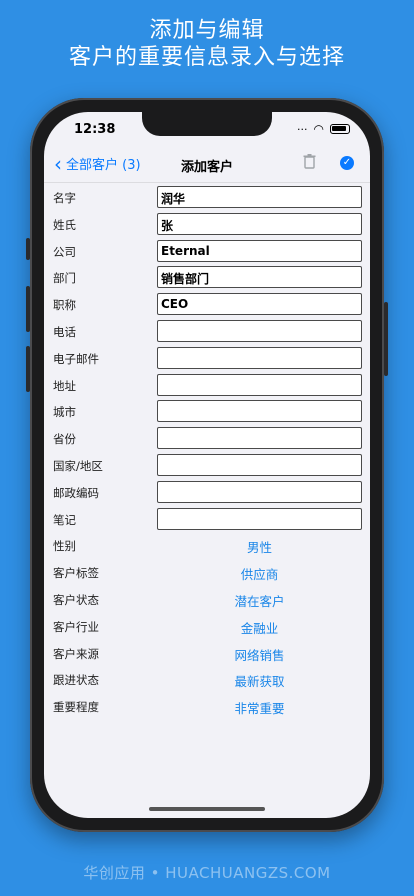 This screenshot has width=414, height=896. What do you see at coordinates (302, 129) in the screenshot?
I see `signal-icon: ···` at bounding box center [302, 129].